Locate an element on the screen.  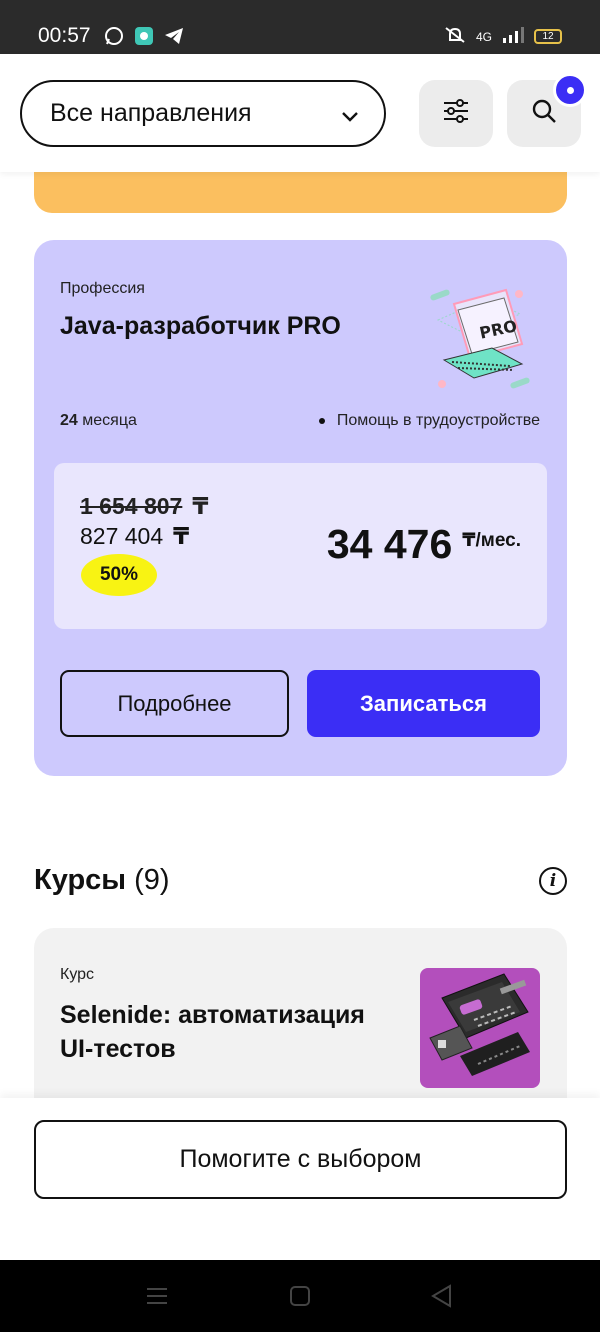
status-indicators: 4G 12 is located at coordinates (503, 36).